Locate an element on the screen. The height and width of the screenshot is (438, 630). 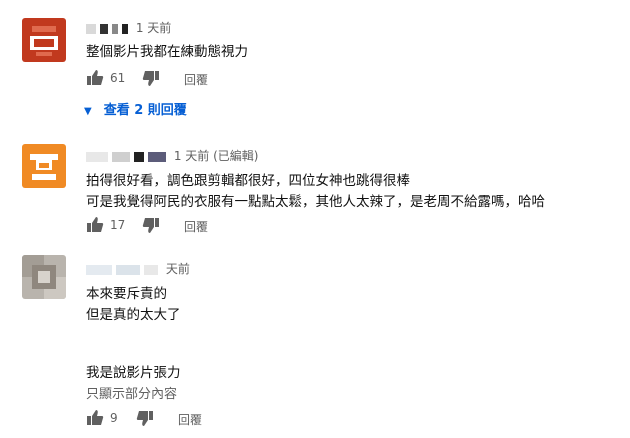
show-more-link: 只顯示部分內容 is located at coordinates (131, 392).